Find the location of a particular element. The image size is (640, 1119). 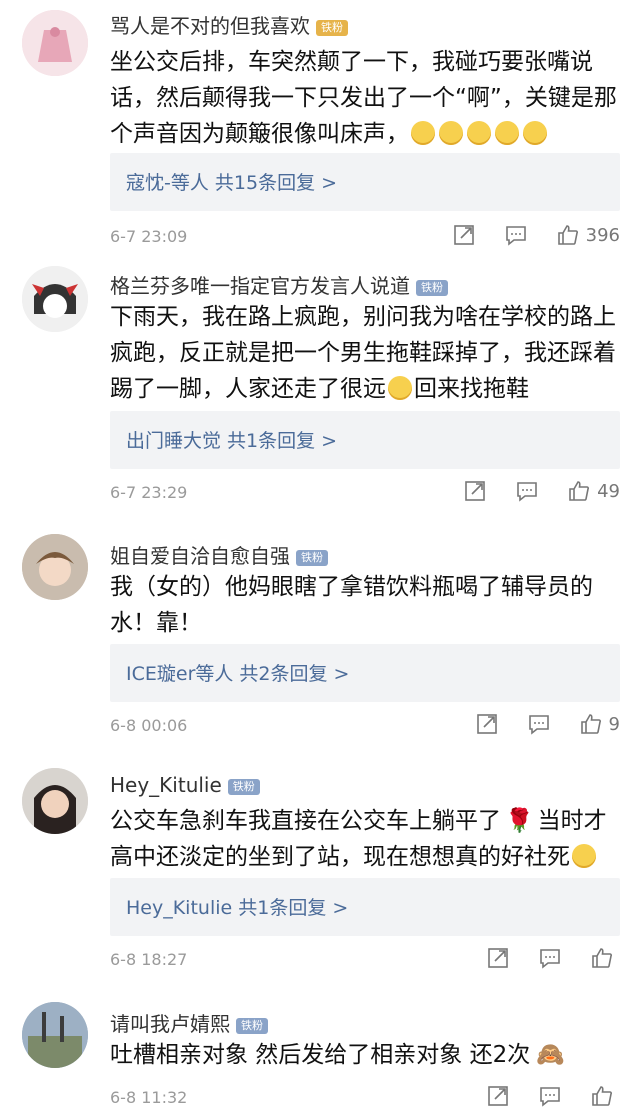

comment-meta: 6-8 18:27 is located at coordinates (365, 961).